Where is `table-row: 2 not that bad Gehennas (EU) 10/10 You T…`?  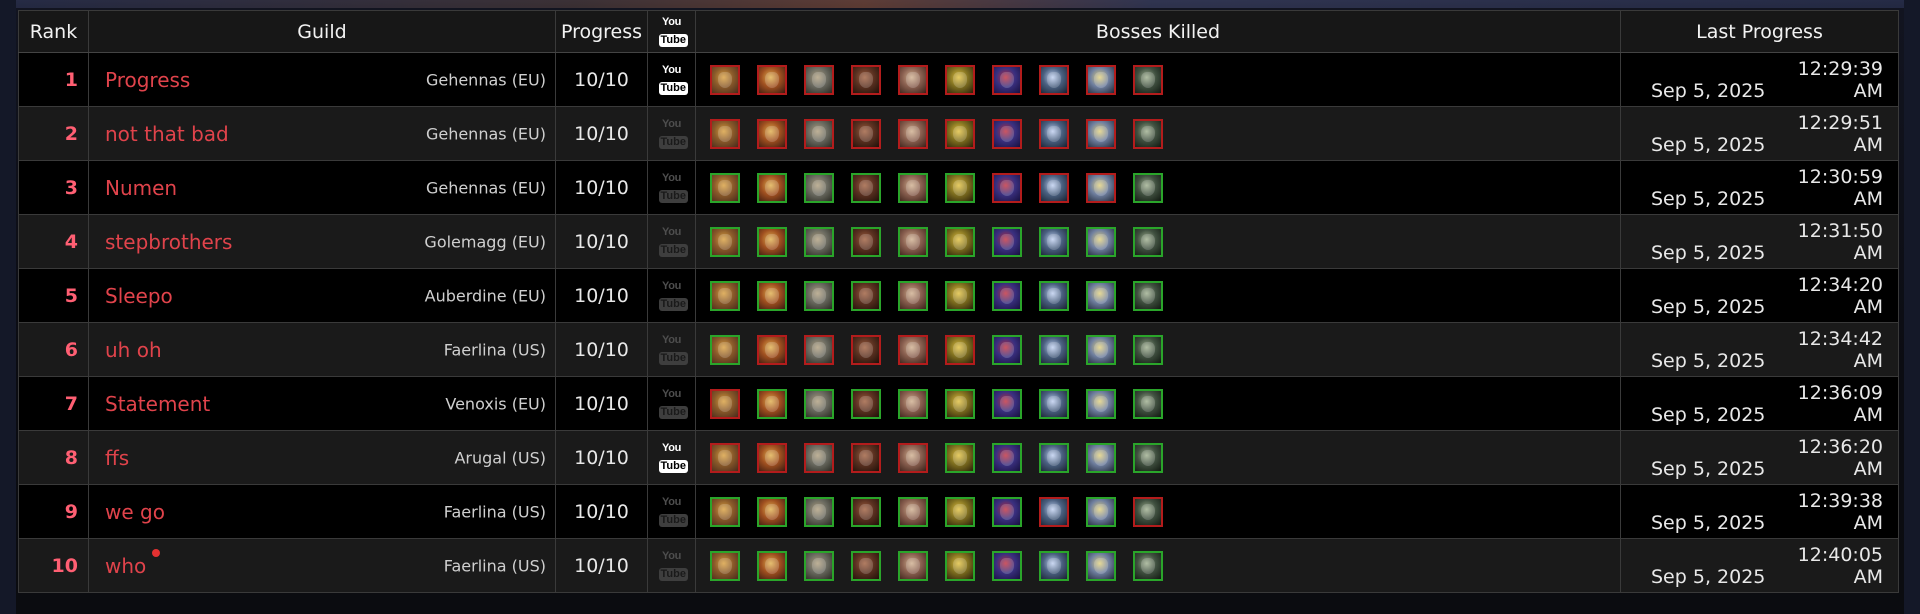
table-row: 2 not that bad Gehennas (EU) 10/10 You T… is located at coordinates (958, 133).